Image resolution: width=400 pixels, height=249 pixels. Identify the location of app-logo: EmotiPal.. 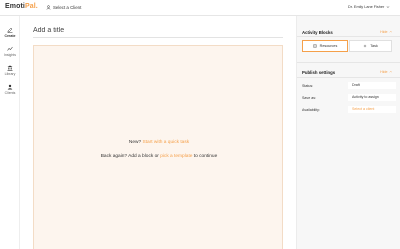
(21, 6).